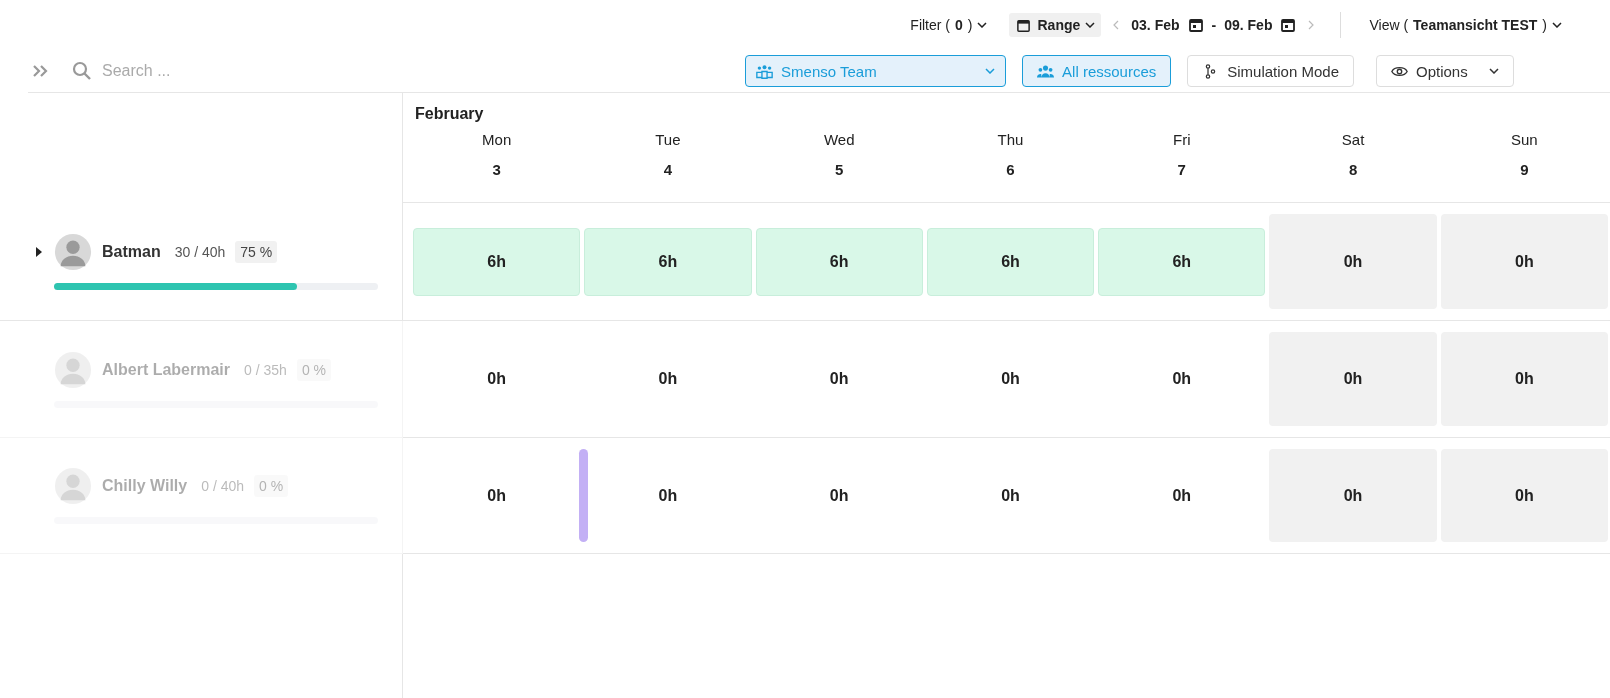  I want to click on previous-icon, so click(1116, 25).